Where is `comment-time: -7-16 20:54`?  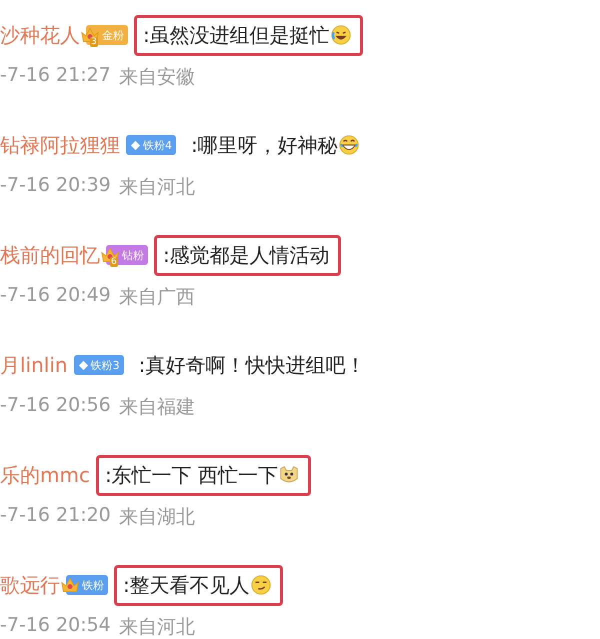 comment-time: -7-16 20:54 is located at coordinates (55, 626).